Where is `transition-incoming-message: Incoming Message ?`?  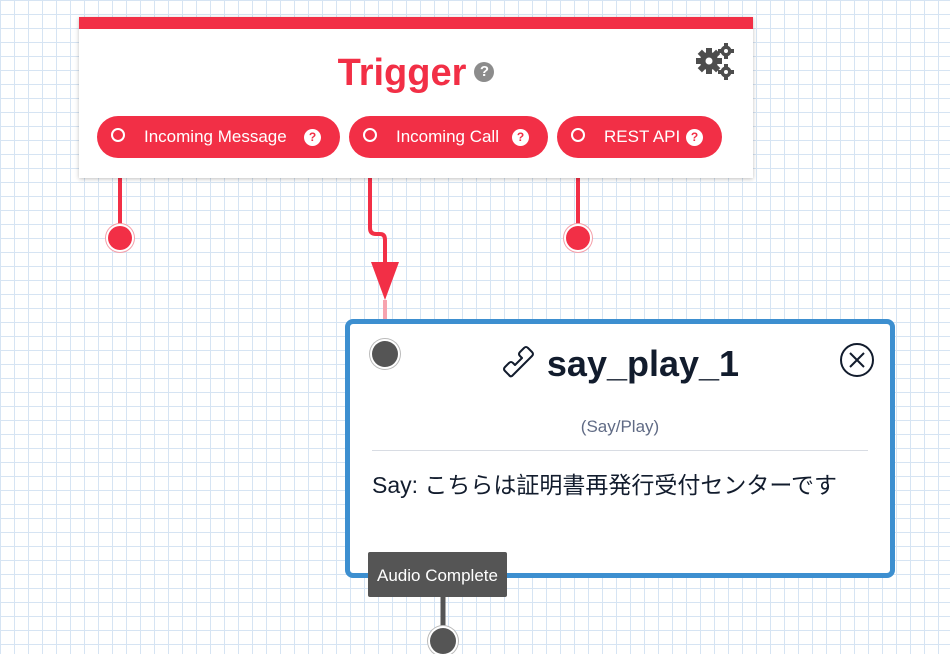
transition-incoming-message: Incoming Message ? is located at coordinates (218, 137).